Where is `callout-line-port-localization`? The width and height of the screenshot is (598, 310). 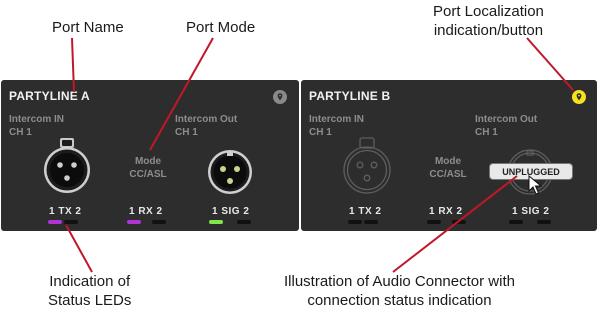 callout-line-port-localization is located at coordinates (550, 64).